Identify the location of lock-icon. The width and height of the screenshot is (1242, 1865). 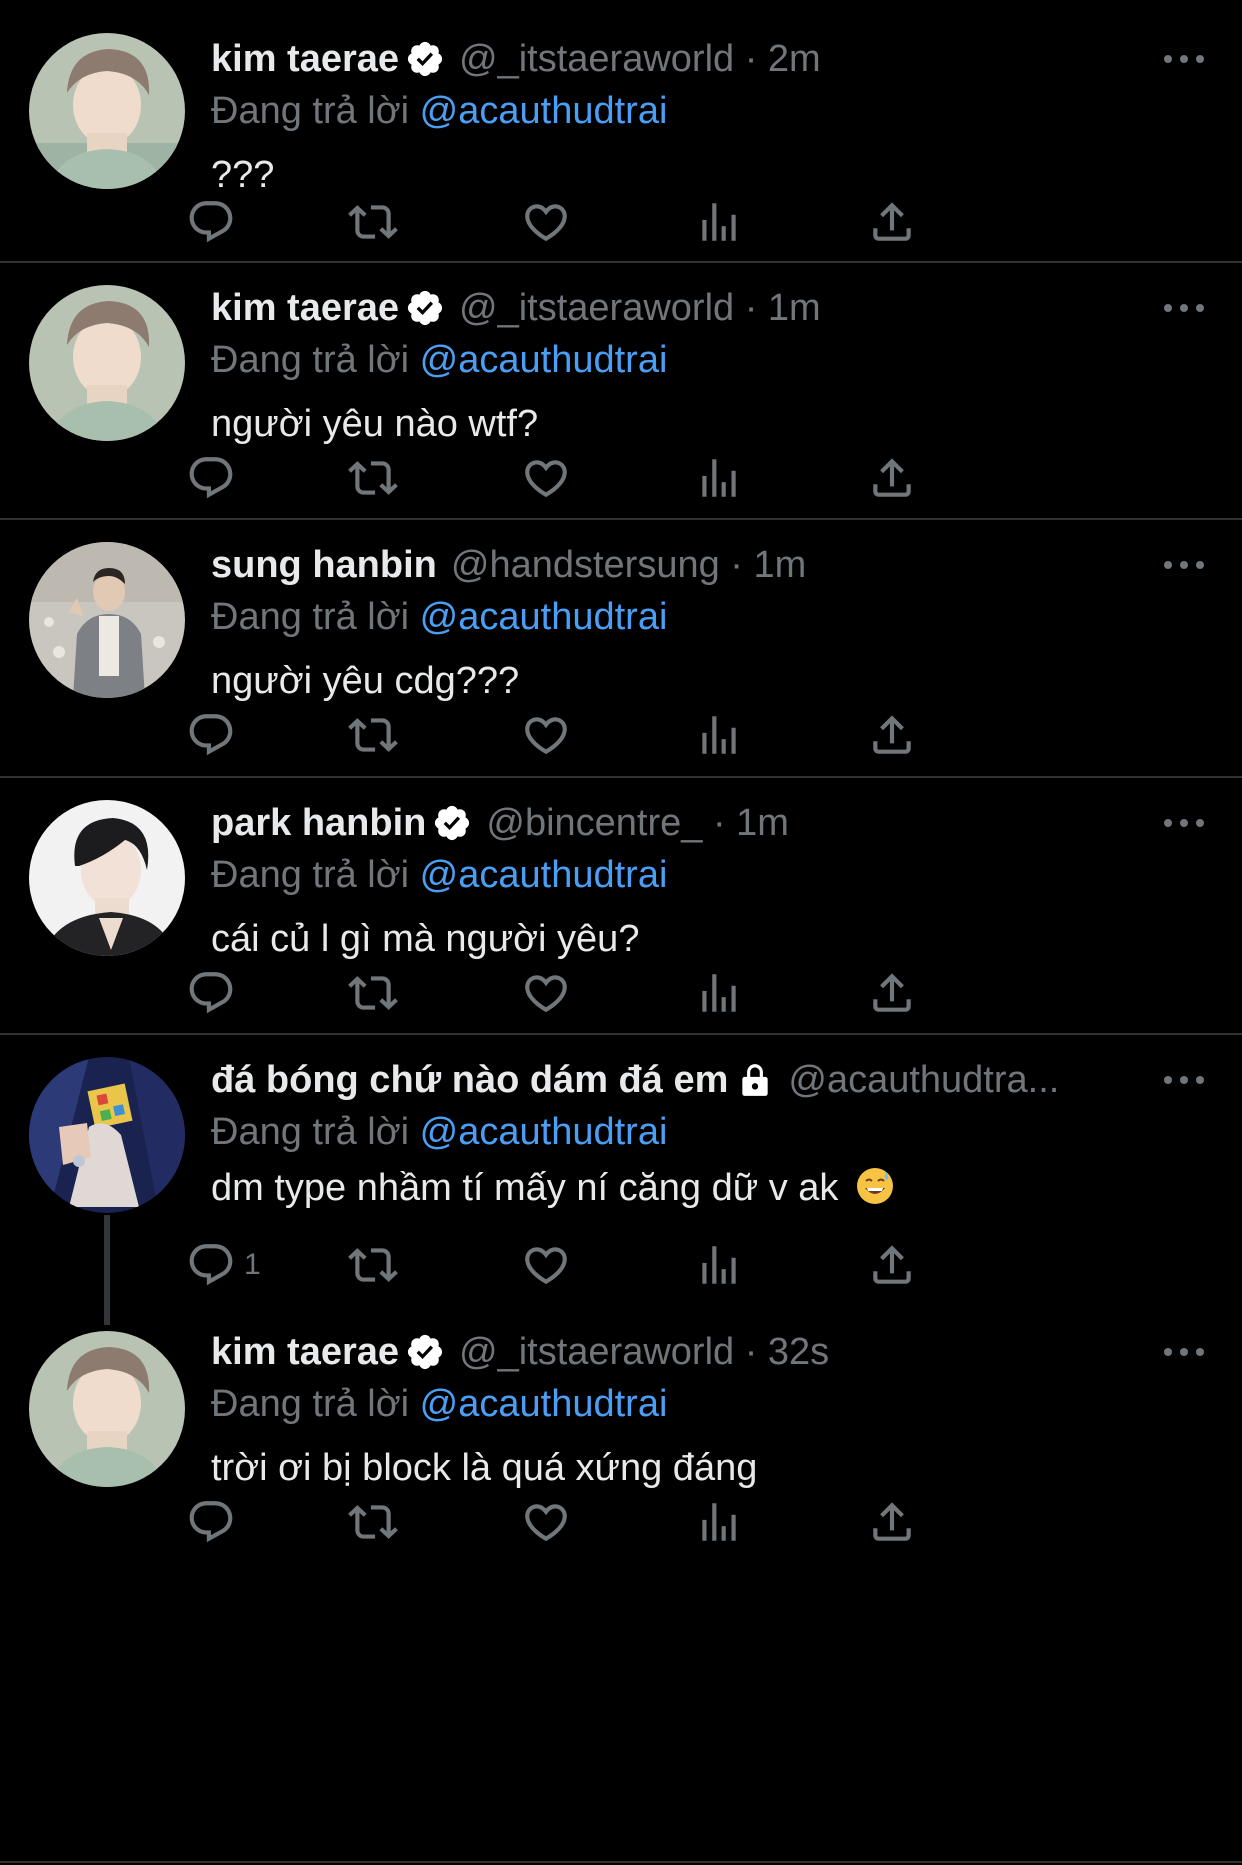
(755, 1080).